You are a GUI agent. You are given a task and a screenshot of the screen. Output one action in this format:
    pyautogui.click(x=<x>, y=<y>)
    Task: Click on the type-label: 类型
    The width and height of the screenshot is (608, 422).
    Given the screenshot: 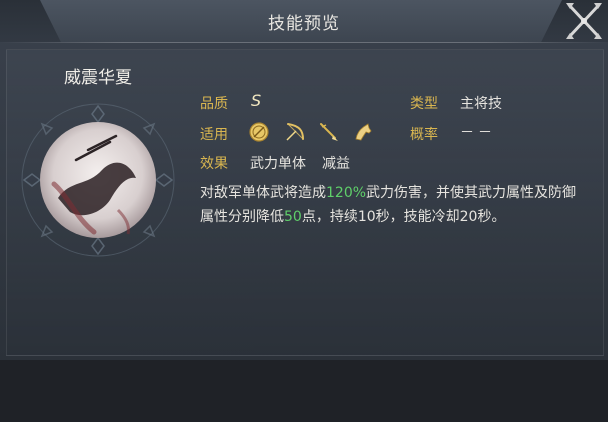 What is the action you would take?
    pyautogui.click(x=424, y=104)
    